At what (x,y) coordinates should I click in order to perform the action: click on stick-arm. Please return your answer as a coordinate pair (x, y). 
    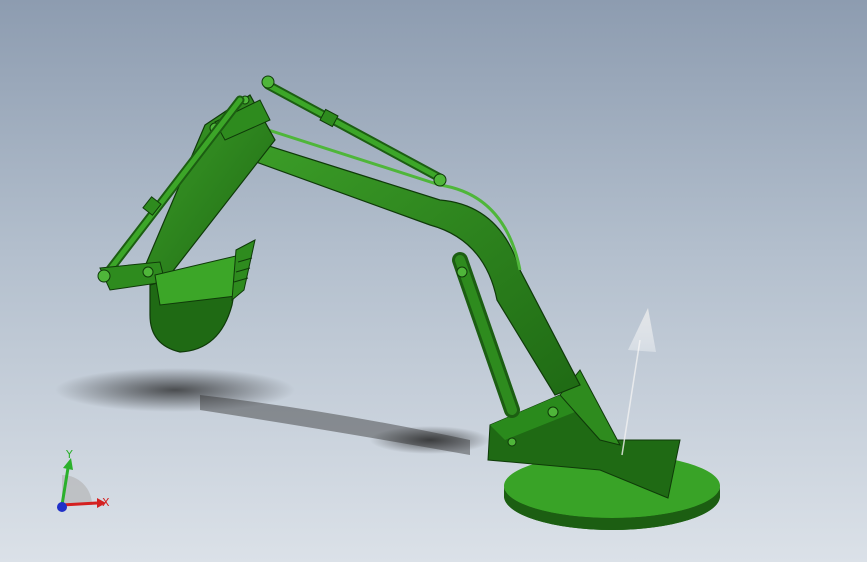
    Looking at the image, I should click on (207, 190).